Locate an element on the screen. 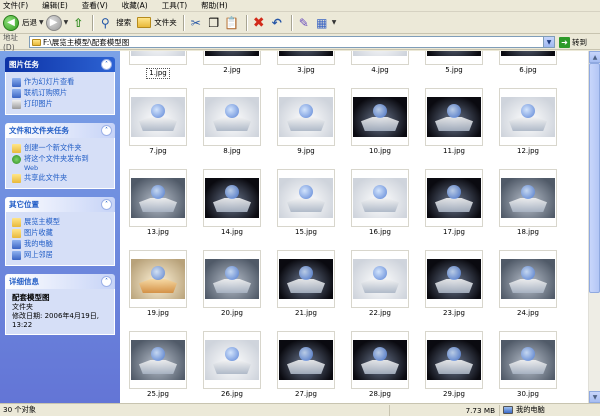 The image size is (600, 416). thumbnail-label: 8.jpg is located at coordinates (232, 151).